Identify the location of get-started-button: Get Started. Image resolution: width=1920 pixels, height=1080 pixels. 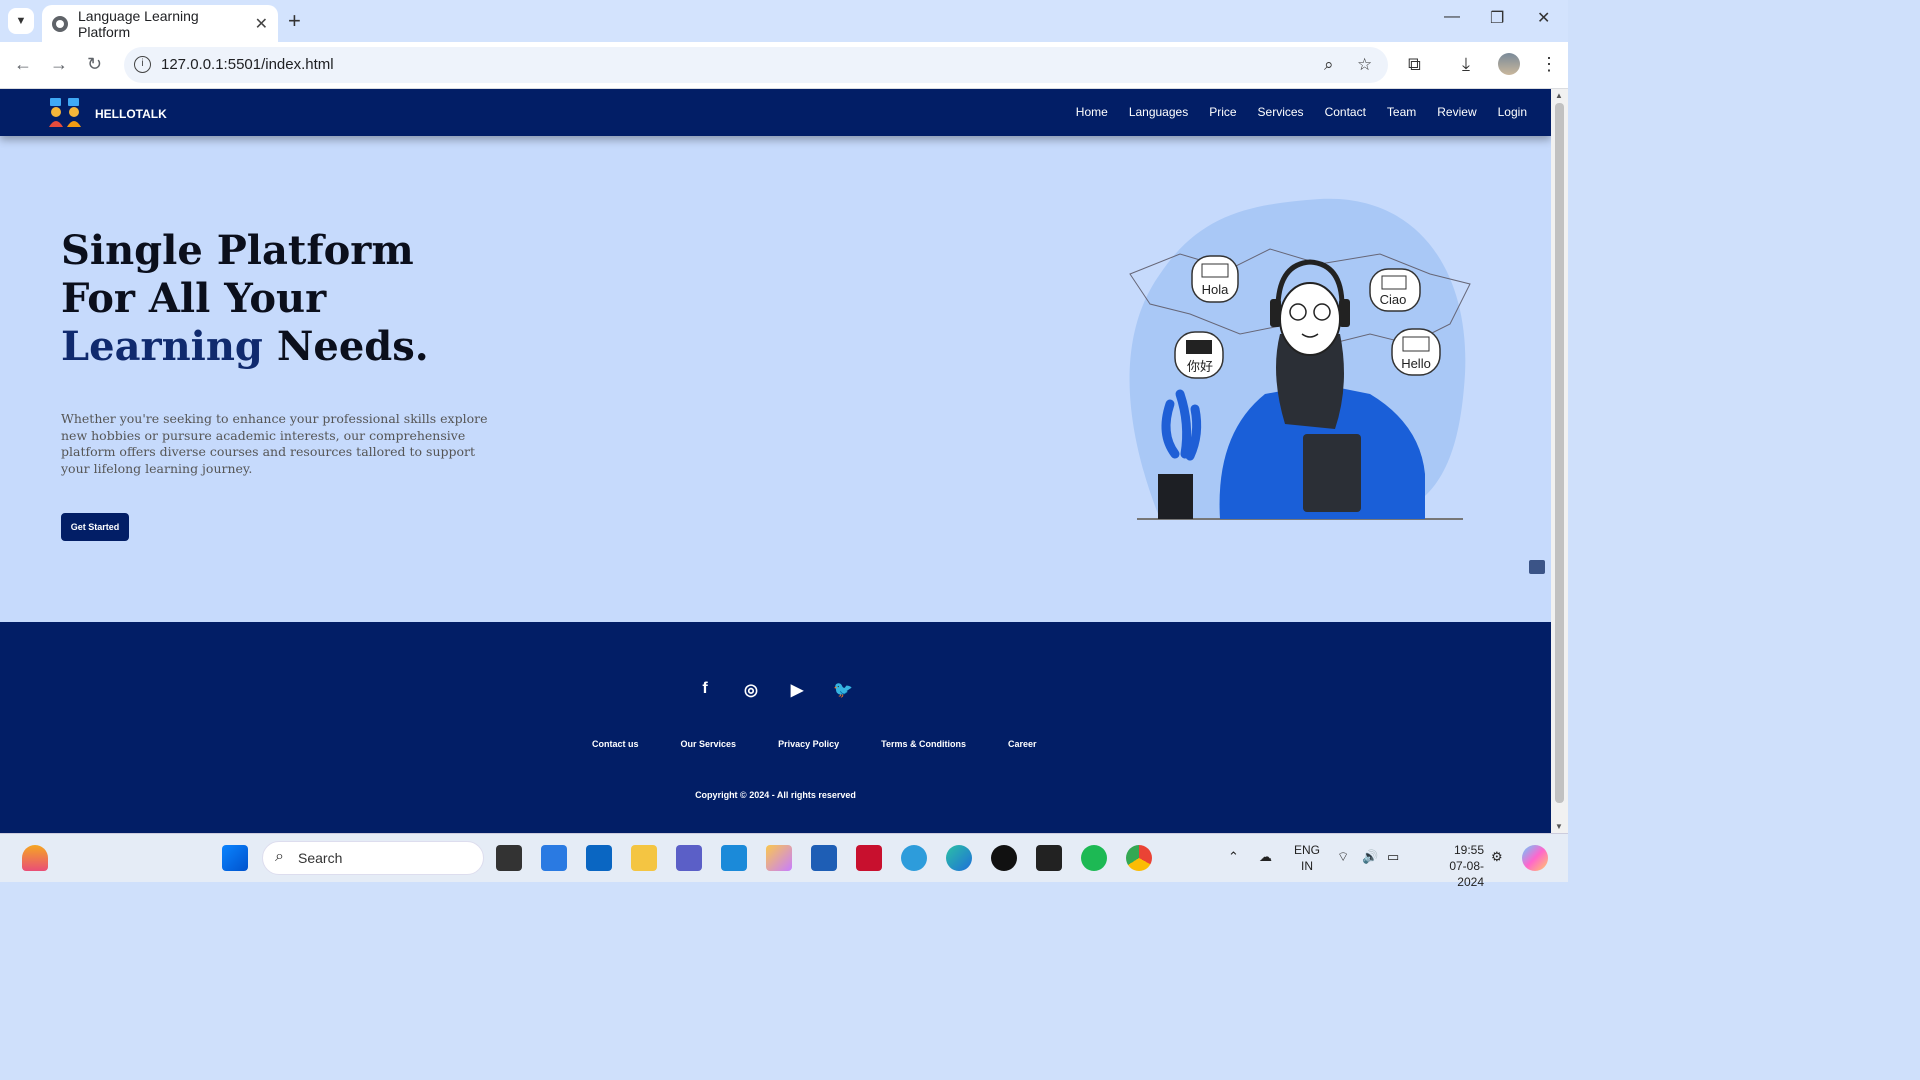
(95, 527).